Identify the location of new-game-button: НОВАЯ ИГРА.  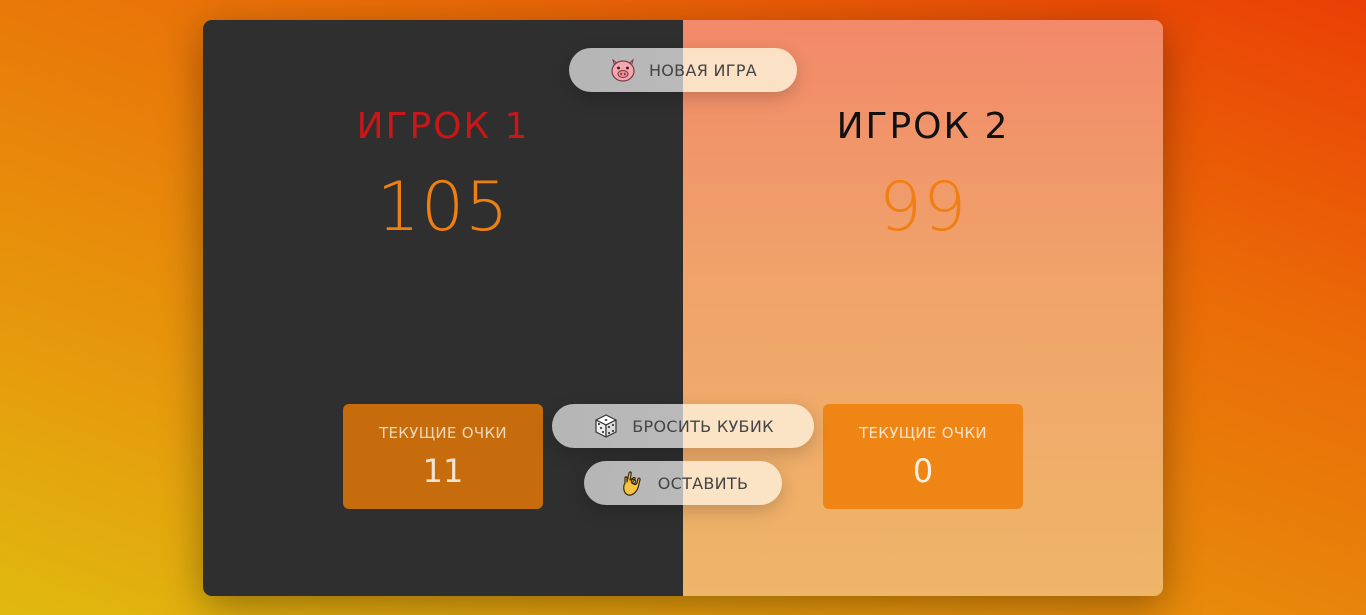
(683, 70).